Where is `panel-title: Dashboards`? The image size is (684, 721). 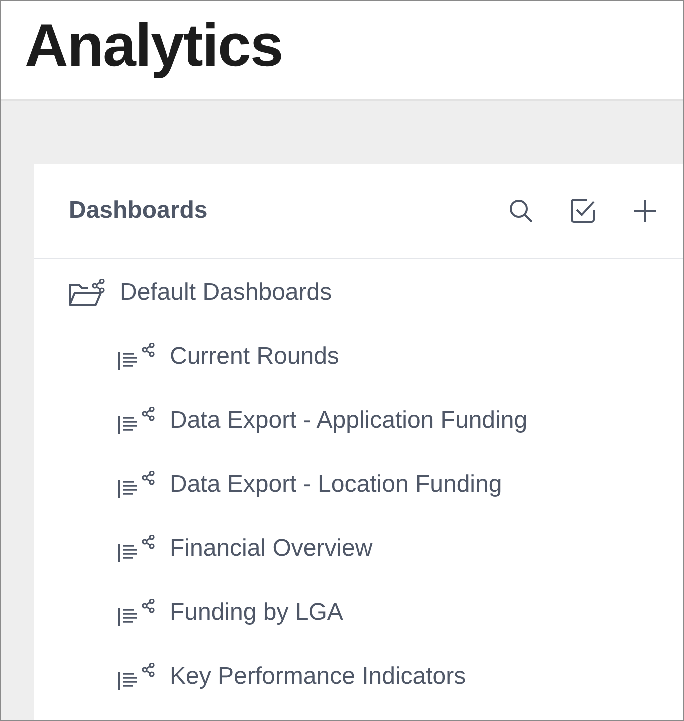 panel-title: Dashboards is located at coordinates (139, 211).